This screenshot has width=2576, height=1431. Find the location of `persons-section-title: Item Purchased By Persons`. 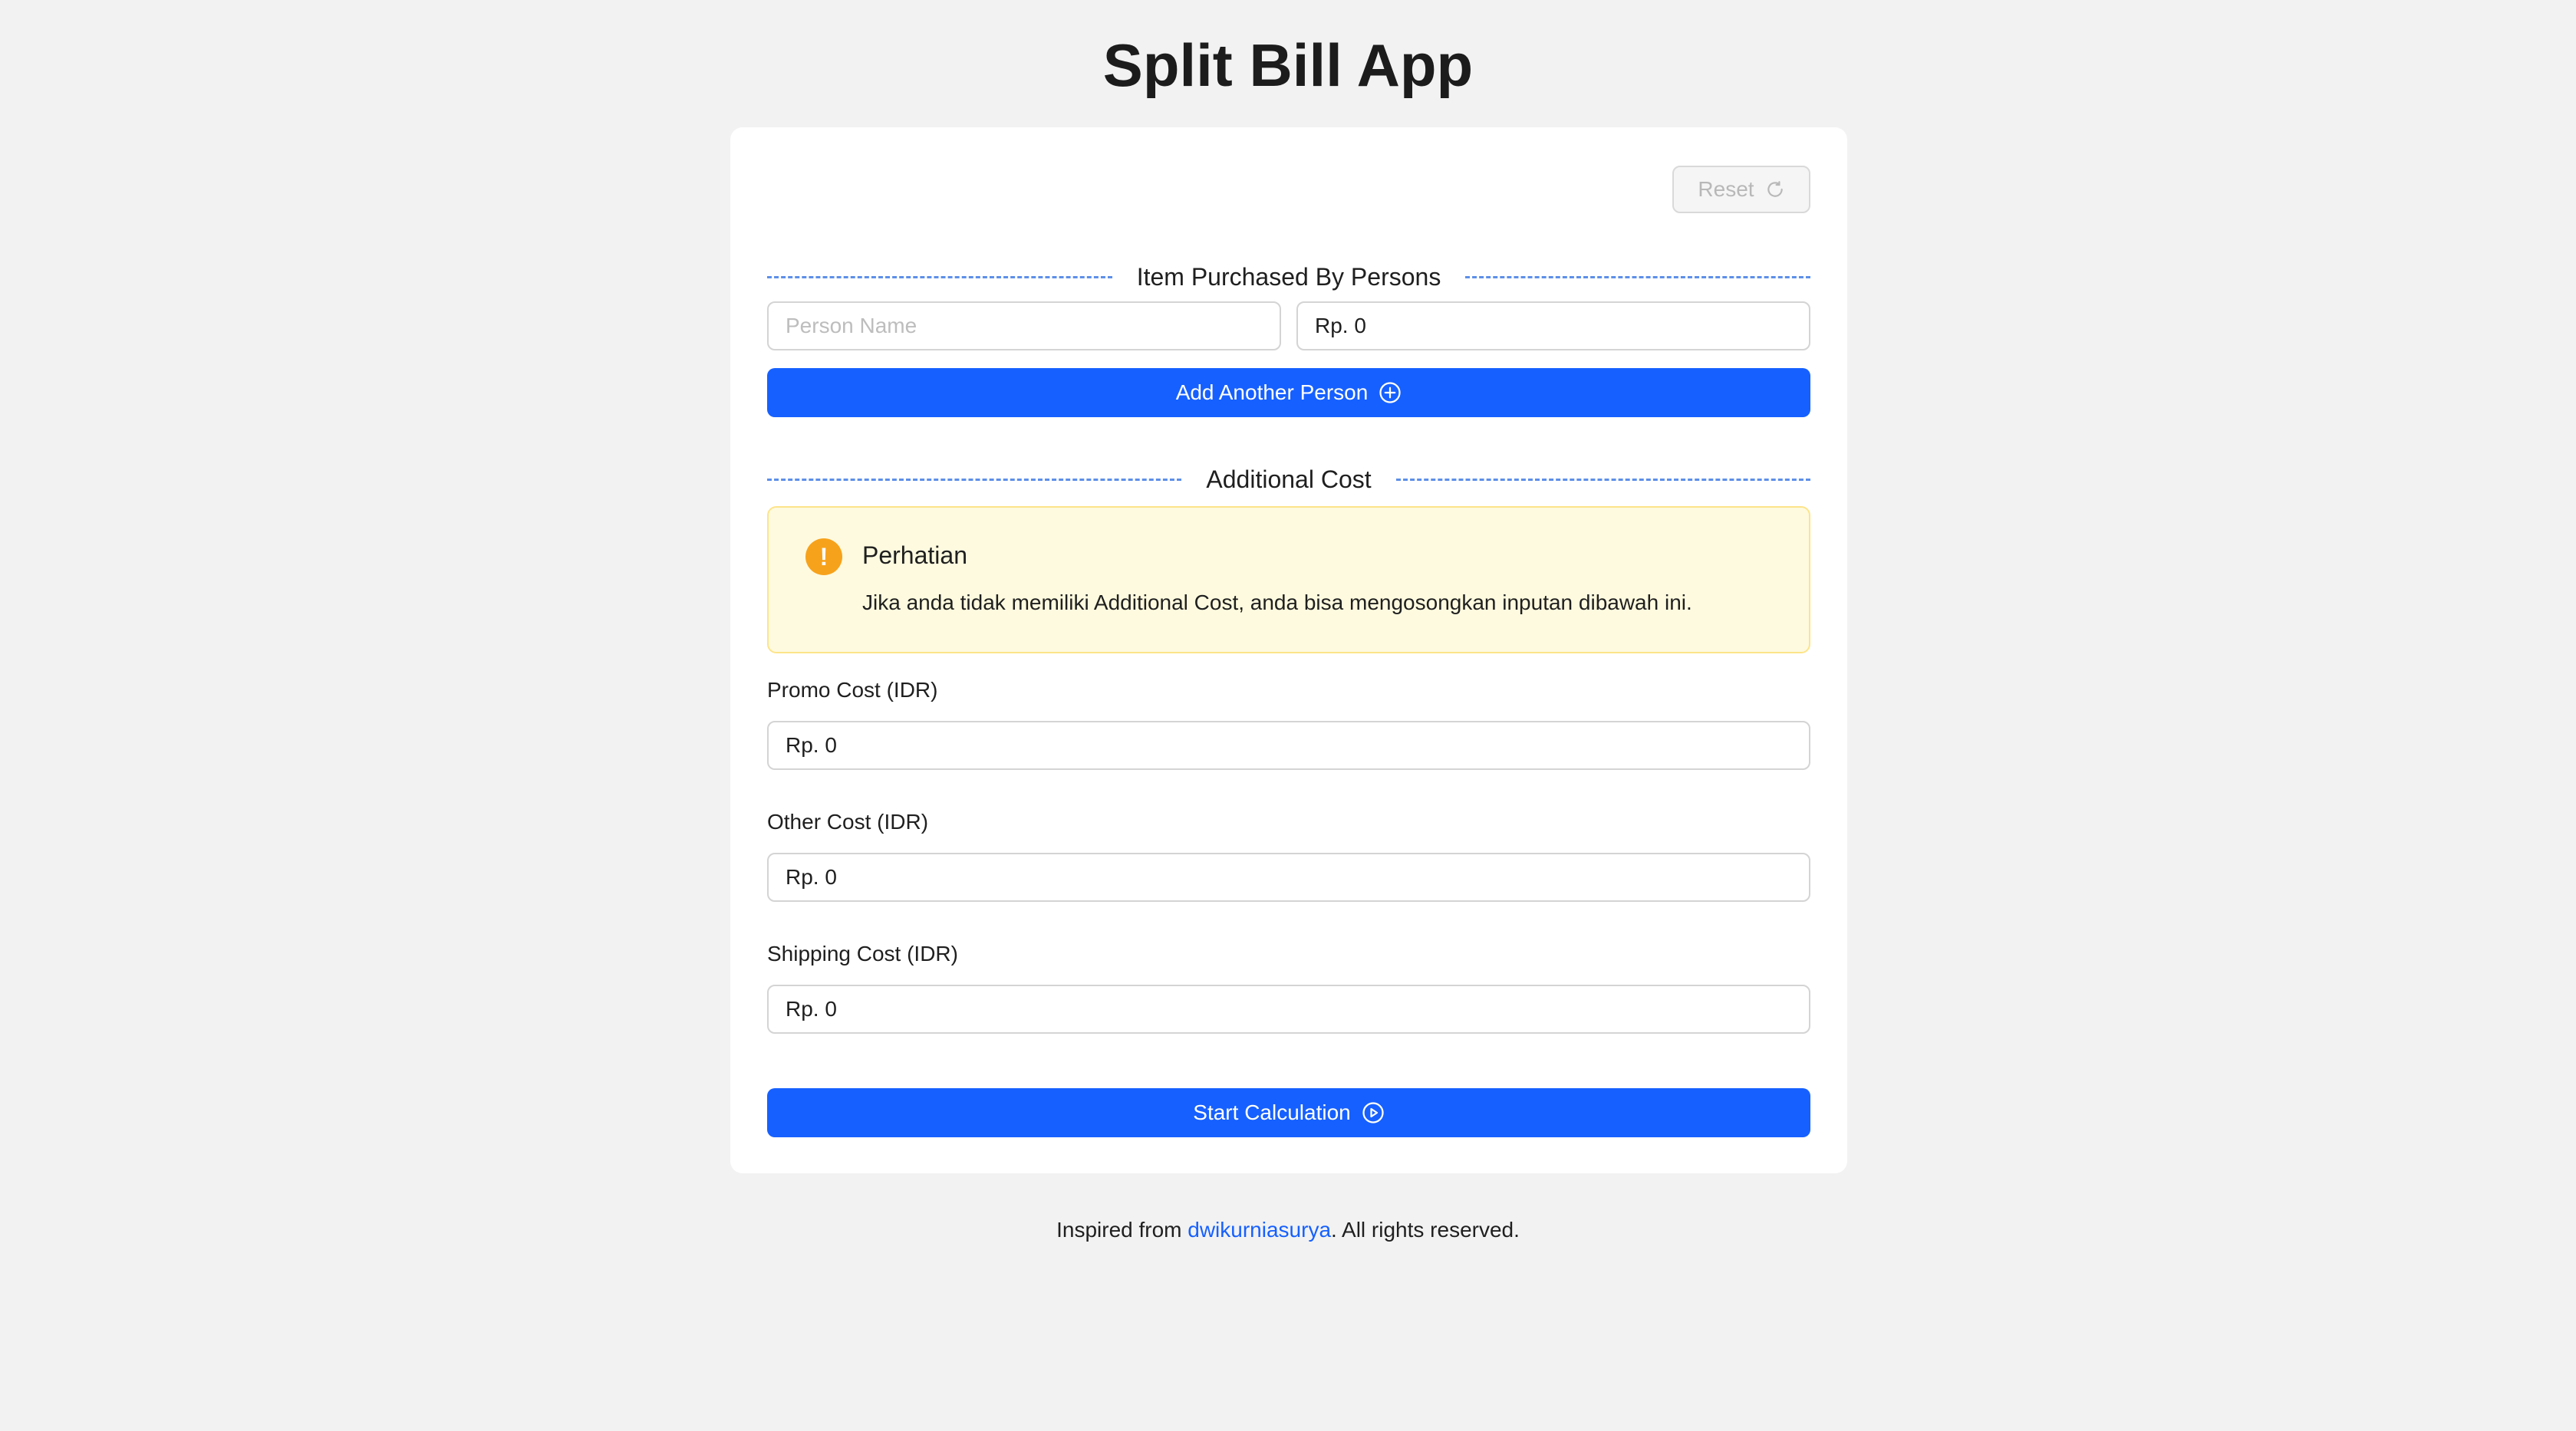

persons-section-title: Item Purchased By Persons is located at coordinates (1288, 276).